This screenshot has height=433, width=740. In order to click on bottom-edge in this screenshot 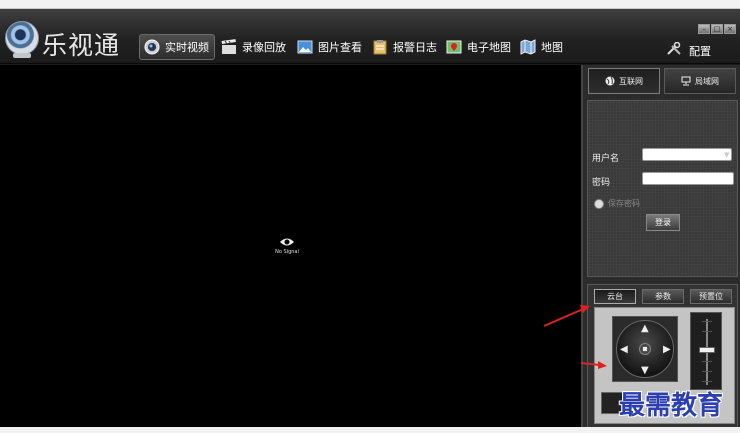, I will do `click(370, 430)`.